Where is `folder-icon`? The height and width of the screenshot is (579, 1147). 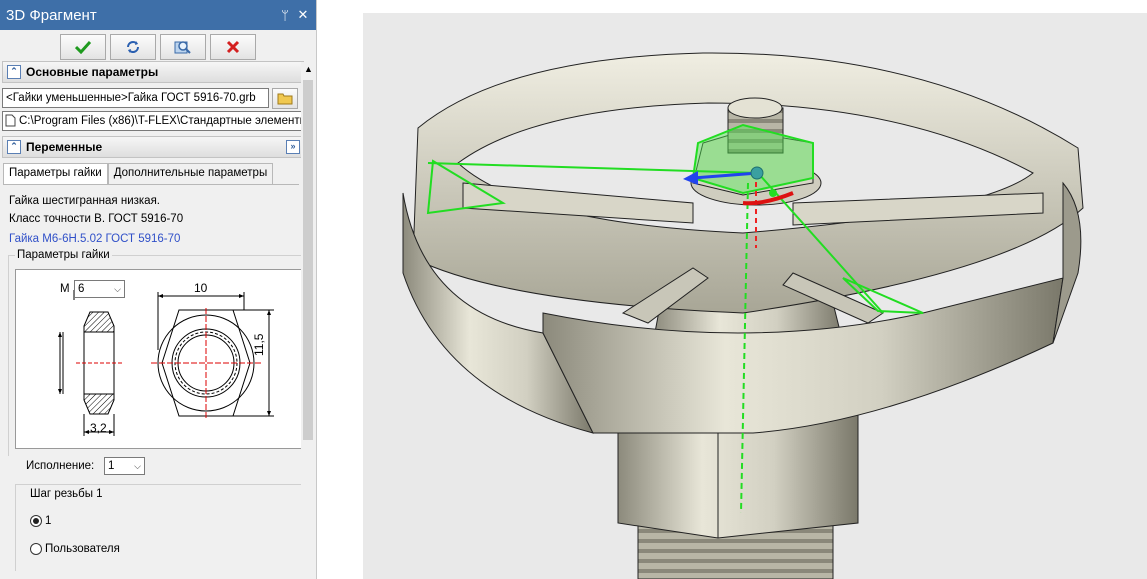
folder-icon is located at coordinates (285, 99).